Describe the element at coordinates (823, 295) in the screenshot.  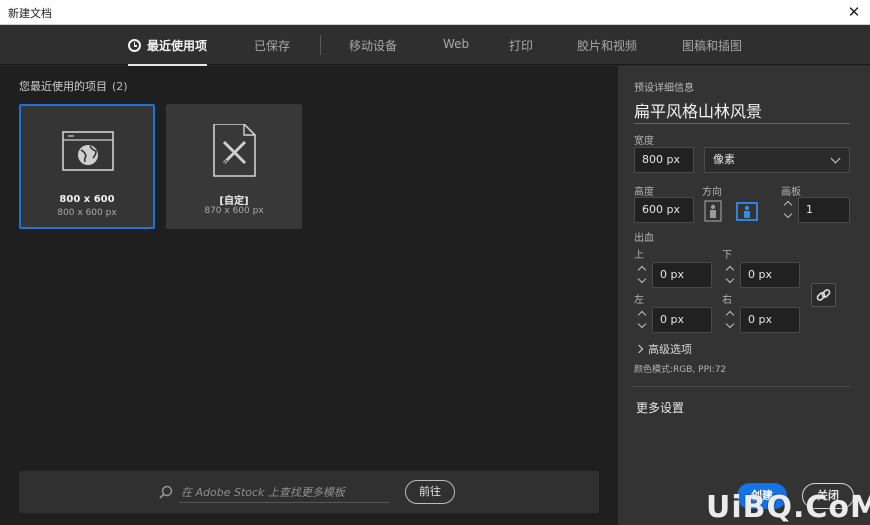
I see `link-icon` at that location.